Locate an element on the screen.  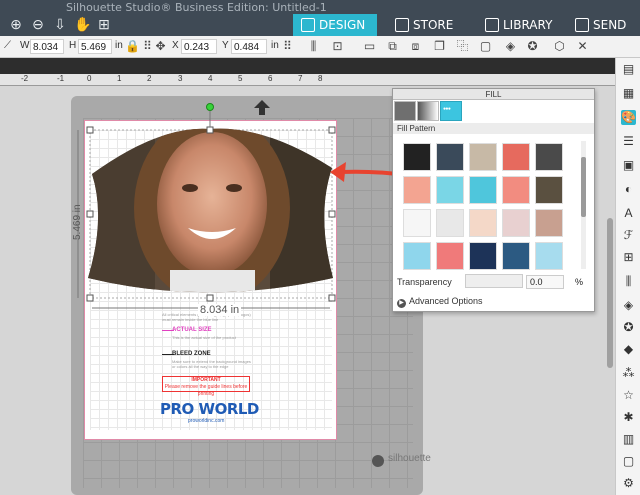
line-style-icon: ☰ is located at coordinates (628, 141).